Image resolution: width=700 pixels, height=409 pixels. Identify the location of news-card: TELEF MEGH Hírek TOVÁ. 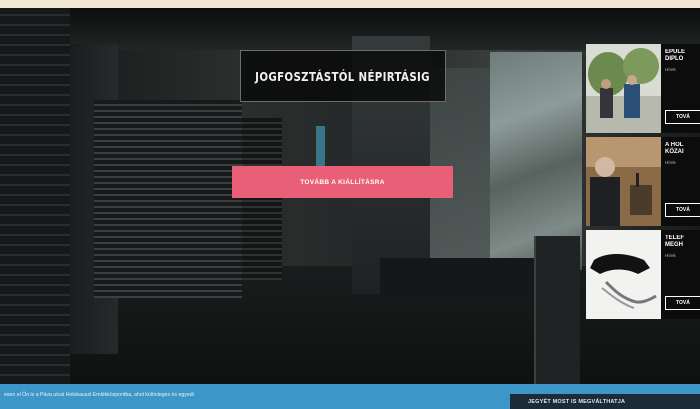
(643, 274).